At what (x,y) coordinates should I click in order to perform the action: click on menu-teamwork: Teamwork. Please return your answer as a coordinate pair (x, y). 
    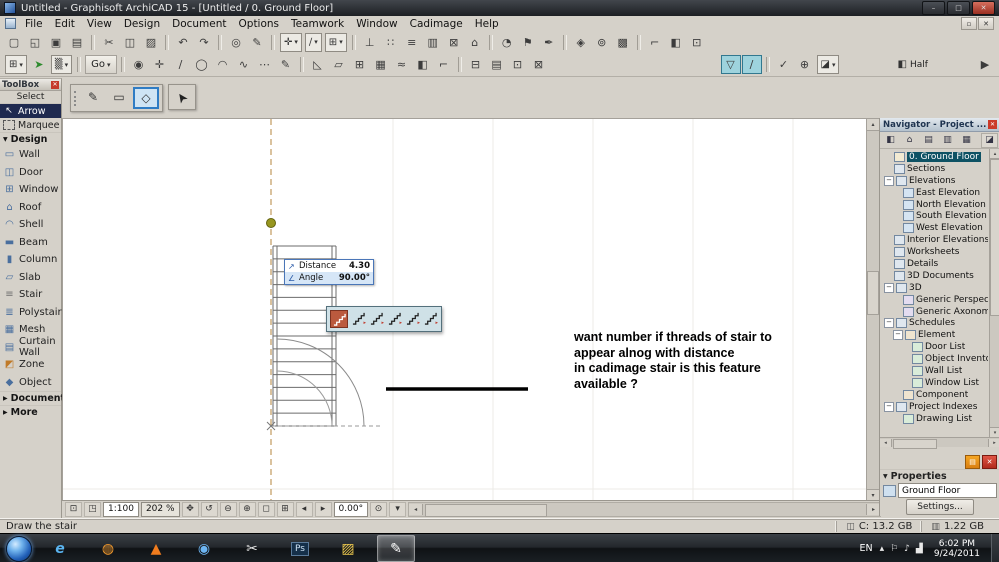
    Looking at the image, I should click on (317, 24).